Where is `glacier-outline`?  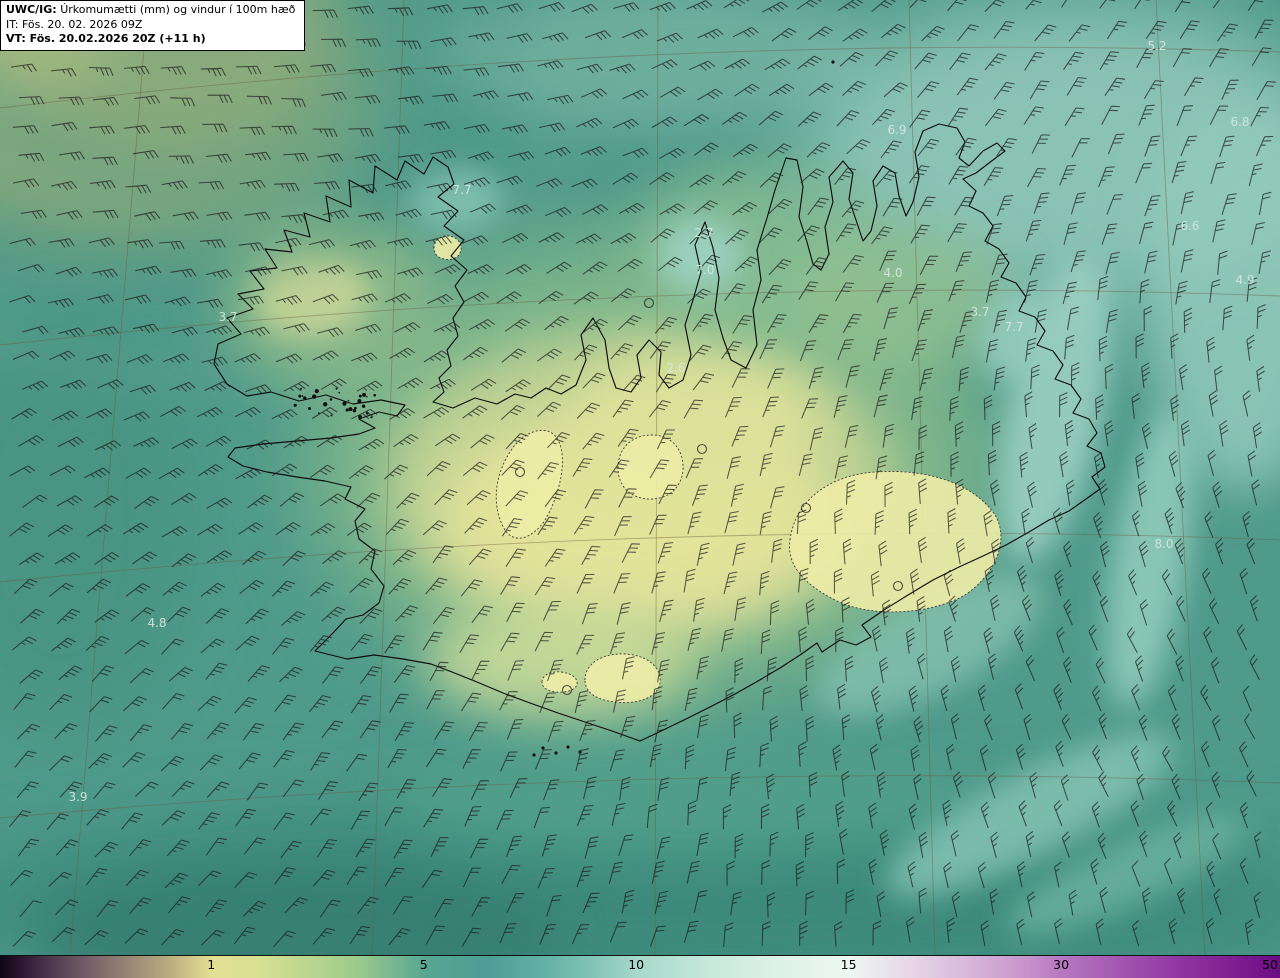
glacier-outline is located at coordinates (895, 541).